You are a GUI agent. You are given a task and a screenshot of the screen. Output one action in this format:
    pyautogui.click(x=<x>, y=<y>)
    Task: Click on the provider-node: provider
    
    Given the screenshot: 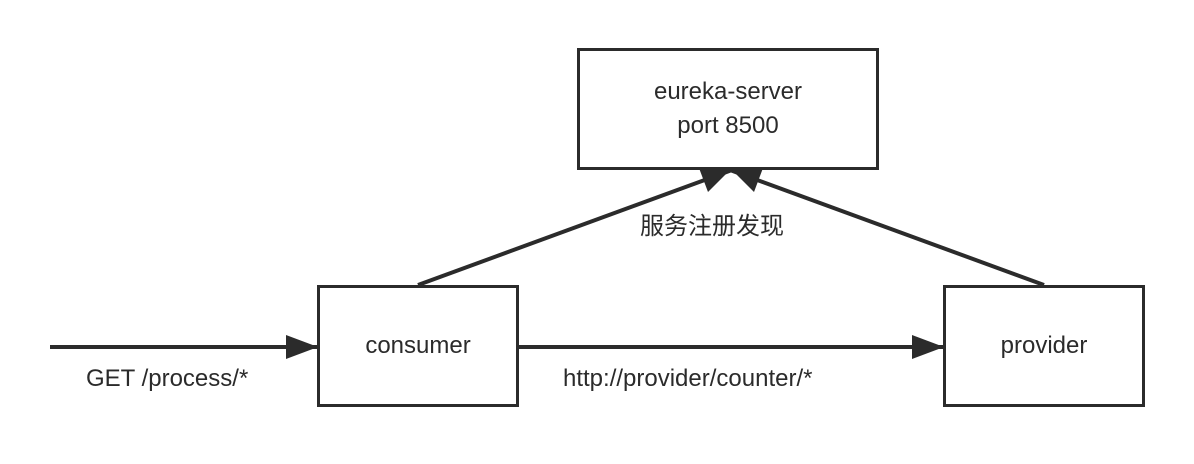 What is the action you would take?
    pyautogui.click(x=1044, y=346)
    